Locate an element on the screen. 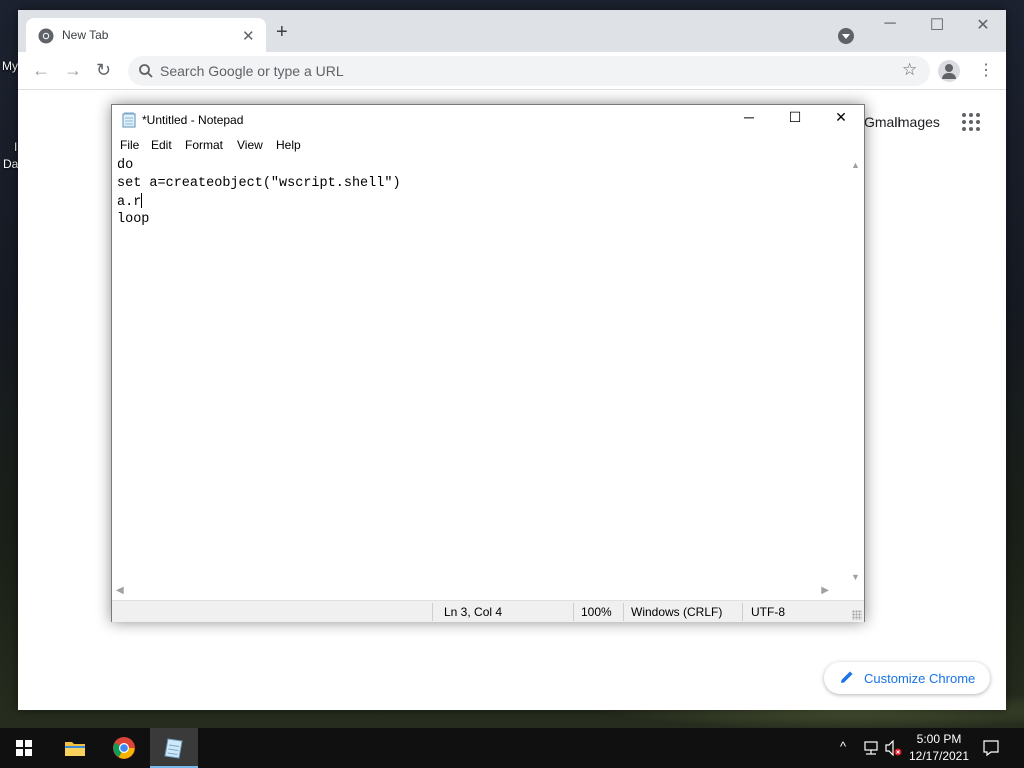 The width and height of the screenshot is (1024, 768). notepad-taskbar-button is located at coordinates (174, 748).